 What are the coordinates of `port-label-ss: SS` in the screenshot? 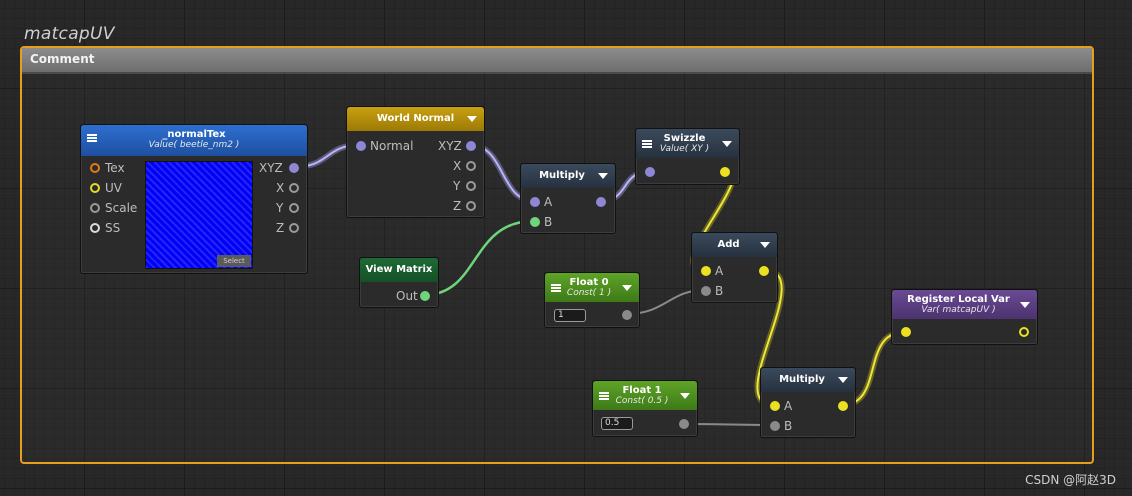 It's located at (113, 228).